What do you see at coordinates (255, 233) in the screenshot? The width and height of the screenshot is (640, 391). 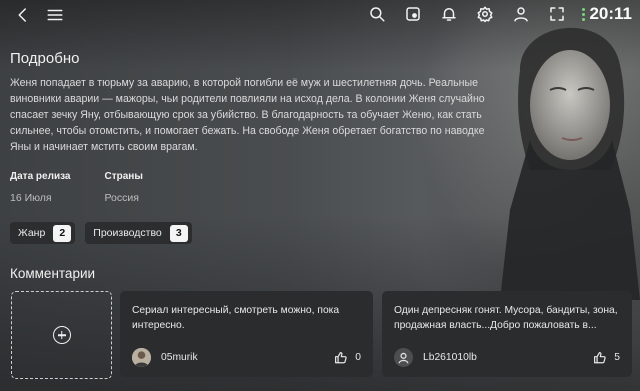 I see `chip-row: Жанр 2 Производство 3` at bounding box center [255, 233].